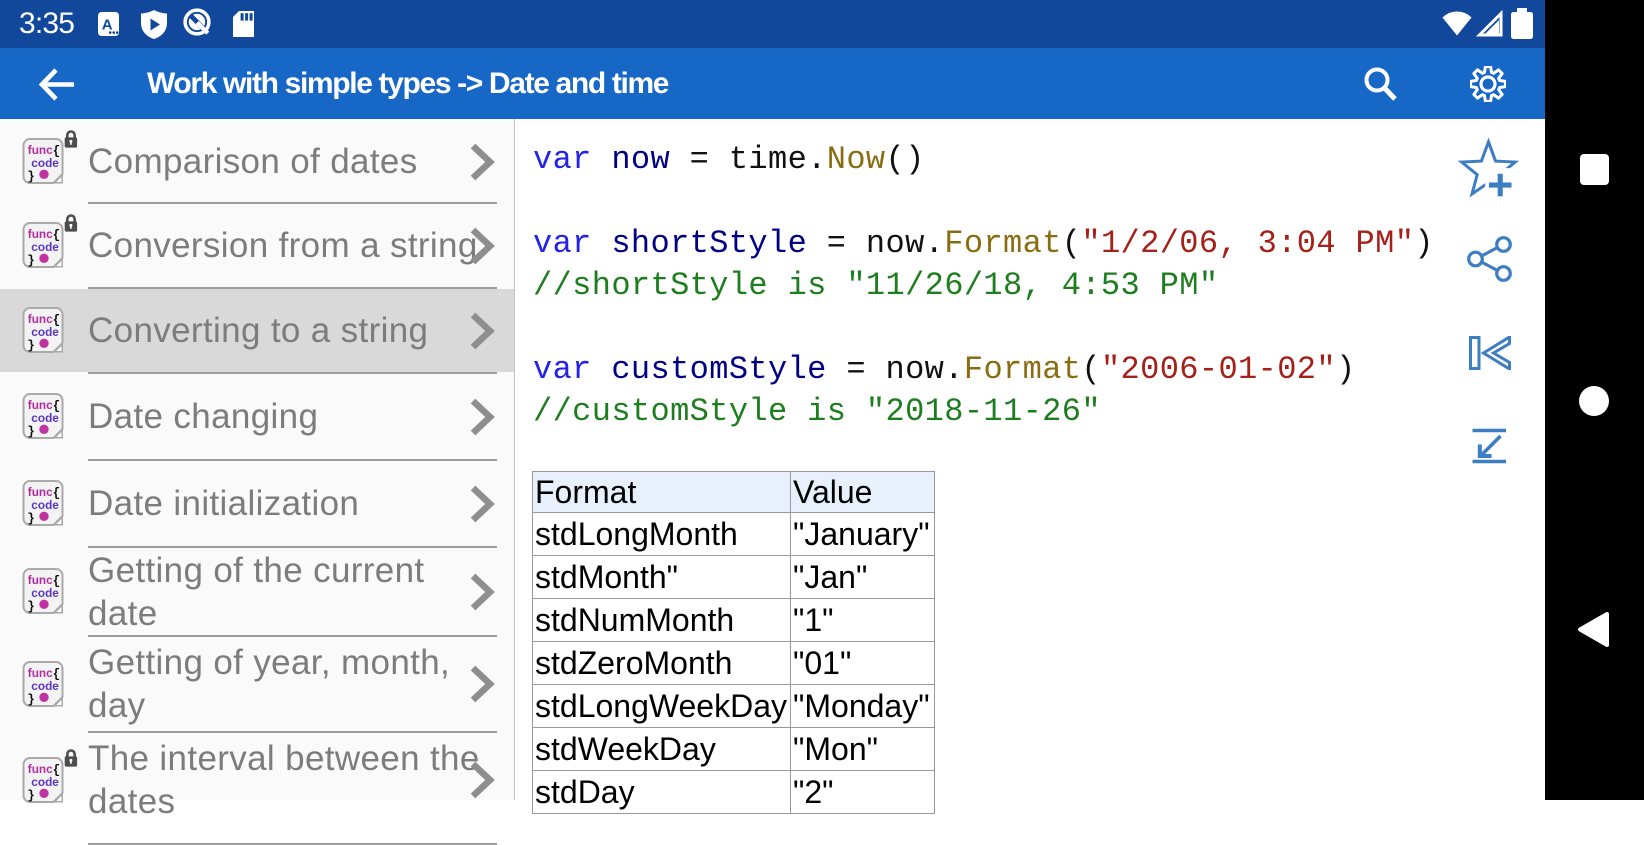  What do you see at coordinates (107, 25) in the screenshot?
I see `svg-text: A` at bounding box center [107, 25].